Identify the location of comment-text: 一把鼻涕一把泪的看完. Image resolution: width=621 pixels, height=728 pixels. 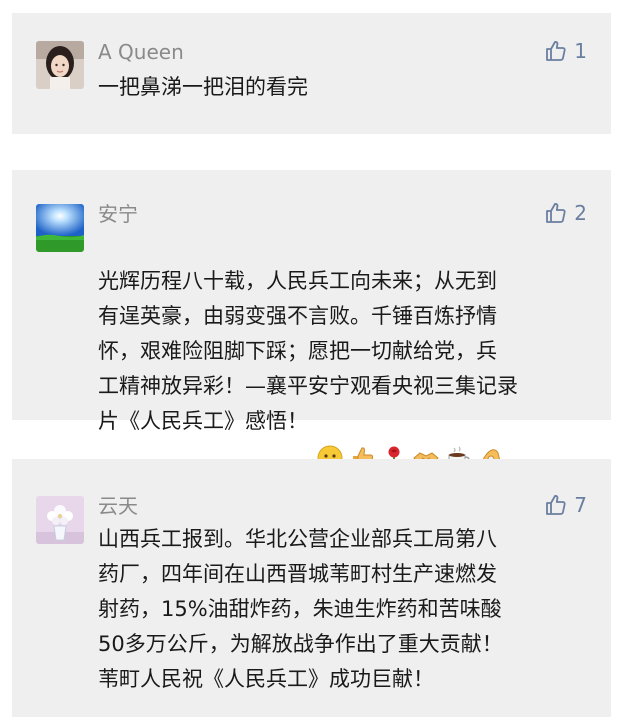
(203, 87).